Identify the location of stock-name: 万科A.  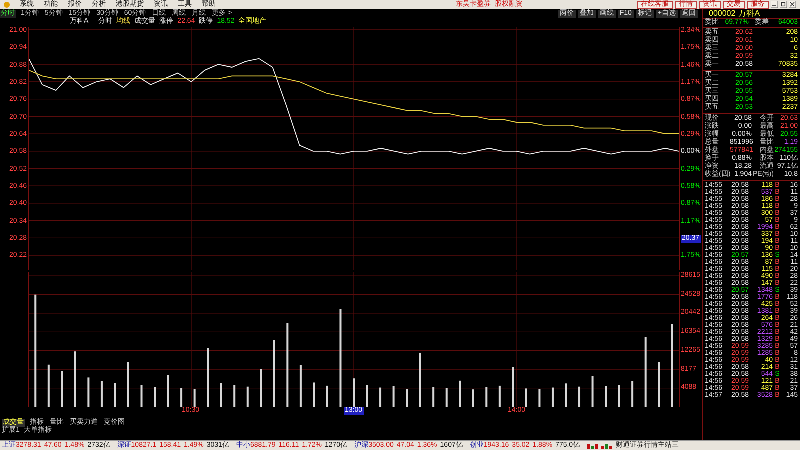
(749, 14).